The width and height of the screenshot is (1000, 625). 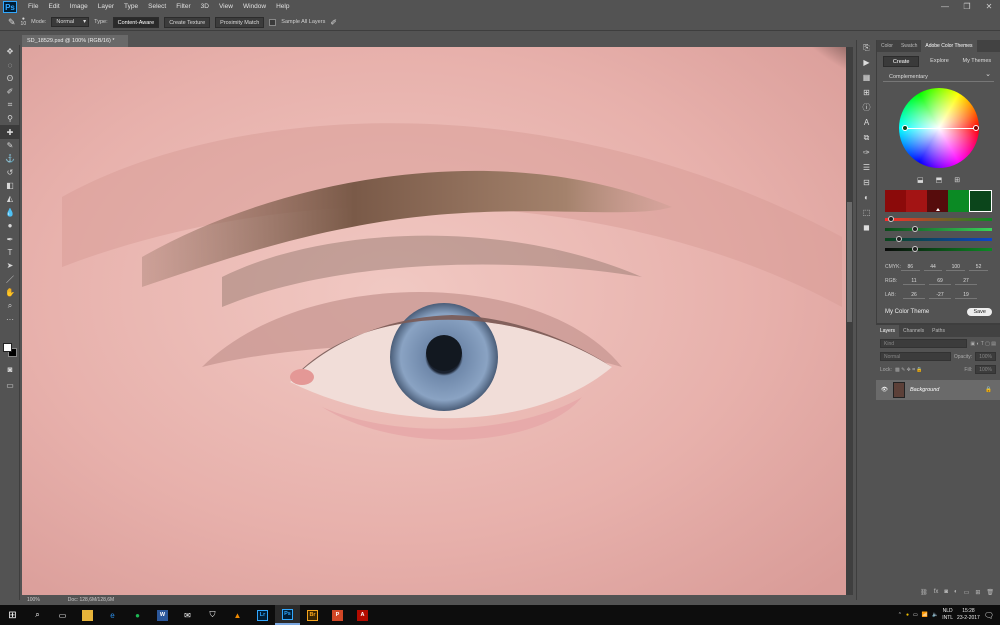 I want to click on clone-stamp-tool-icon: ⚓, so click(x=10, y=158).